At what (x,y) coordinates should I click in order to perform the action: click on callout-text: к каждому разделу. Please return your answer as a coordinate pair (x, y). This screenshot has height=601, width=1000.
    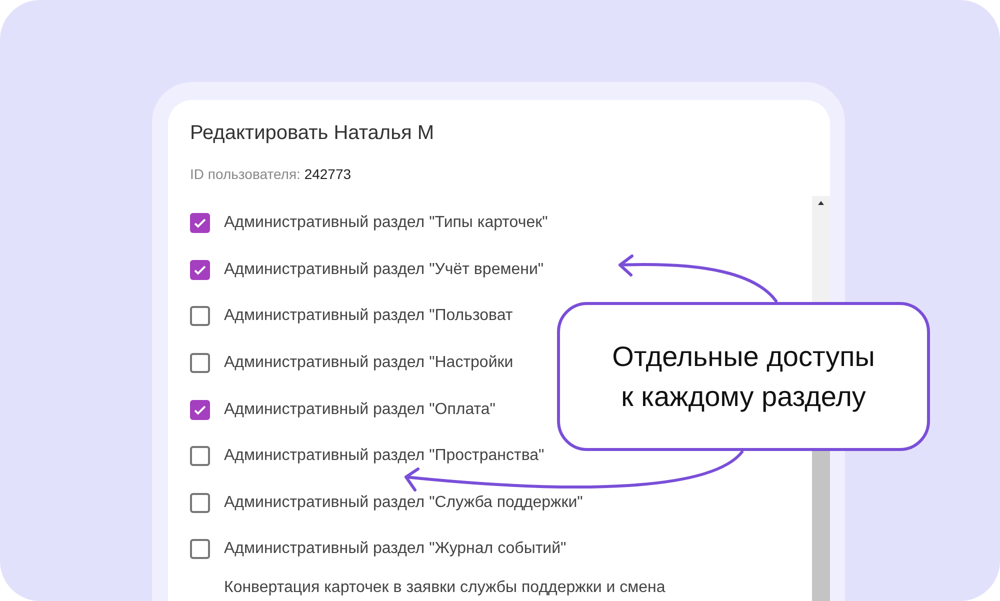
    Looking at the image, I should click on (743, 397).